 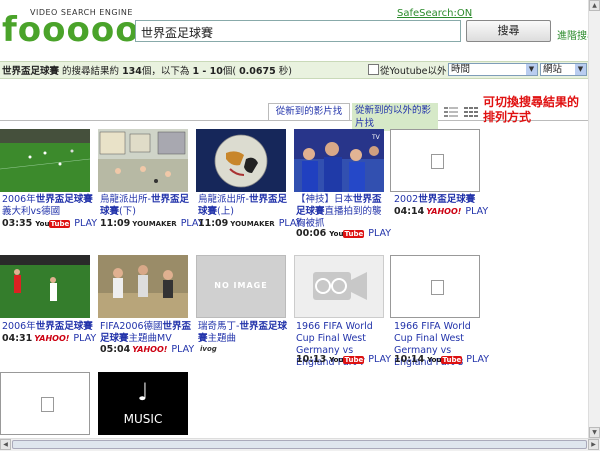 What do you see at coordinates (245, 333) in the screenshot?
I see `video-title-link: 瑞奇馬丁-世界盃足球賽主題曲` at bounding box center [245, 333].